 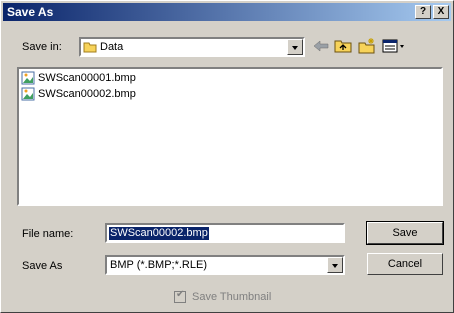 What do you see at coordinates (42, 266) in the screenshot?
I see `save-as-label: Save As` at bounding box center [42, 266].